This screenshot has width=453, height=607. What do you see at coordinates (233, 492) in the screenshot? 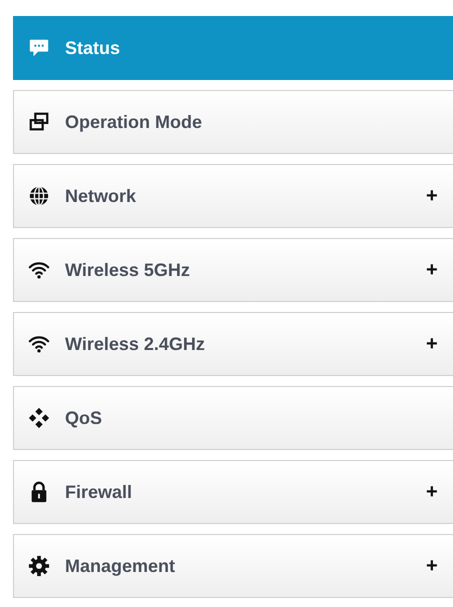
I see `menu-item: Firewall +` at bounding box center [233, 492].